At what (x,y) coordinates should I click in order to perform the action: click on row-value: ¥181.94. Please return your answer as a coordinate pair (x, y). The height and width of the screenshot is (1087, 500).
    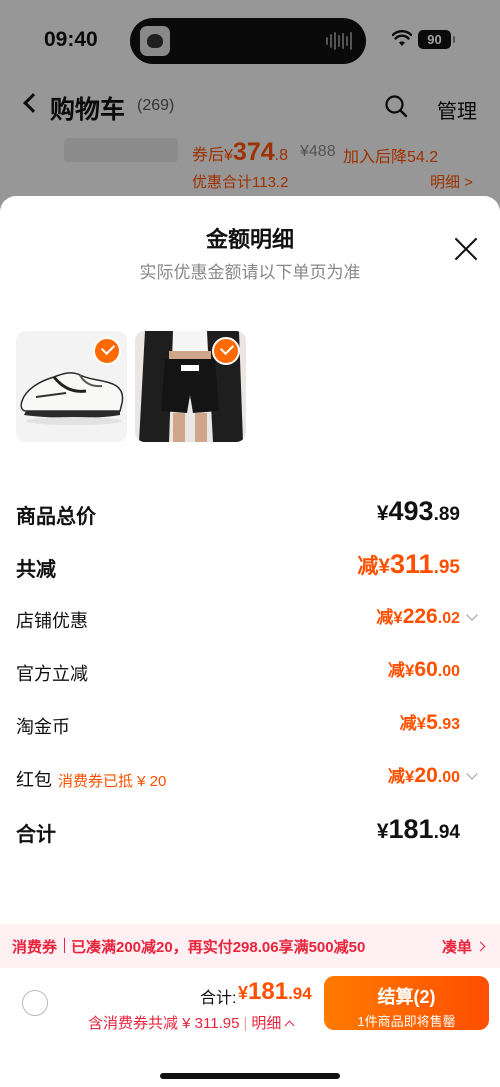
    Looking at the image, I should click on (418, 829).